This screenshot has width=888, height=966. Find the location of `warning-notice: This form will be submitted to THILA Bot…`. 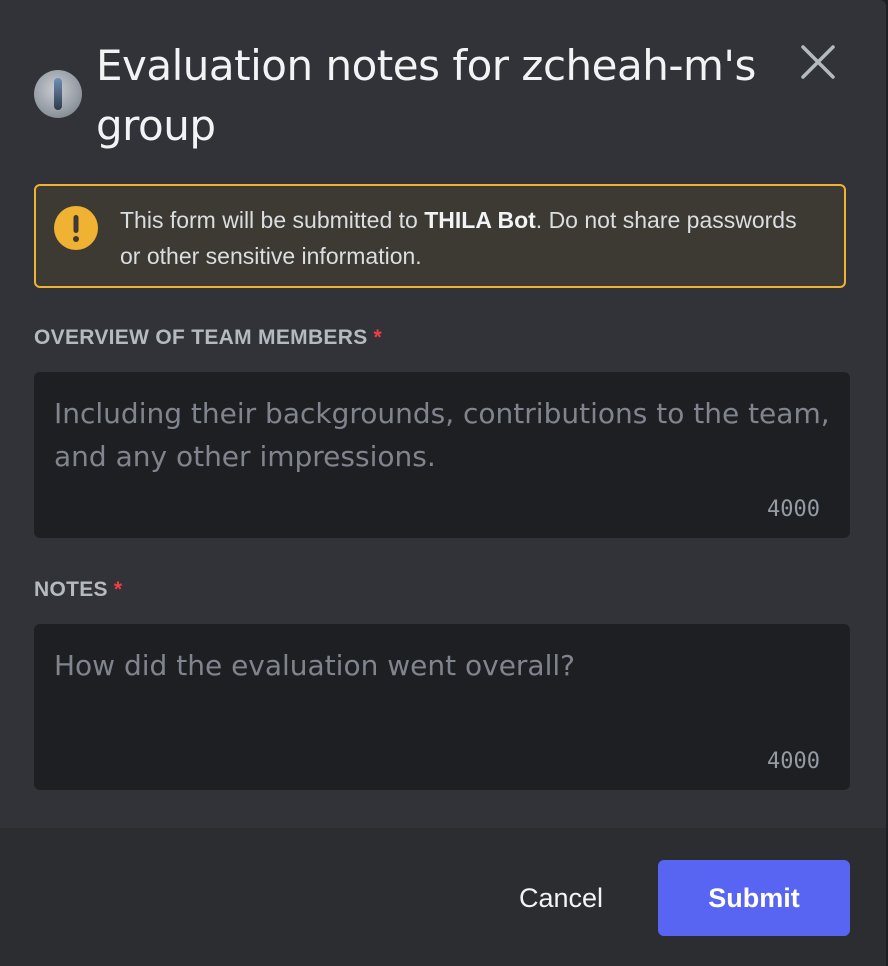

warning-notice: This form will be submitted to THILA Bot… is located at coordinates (440, 236).